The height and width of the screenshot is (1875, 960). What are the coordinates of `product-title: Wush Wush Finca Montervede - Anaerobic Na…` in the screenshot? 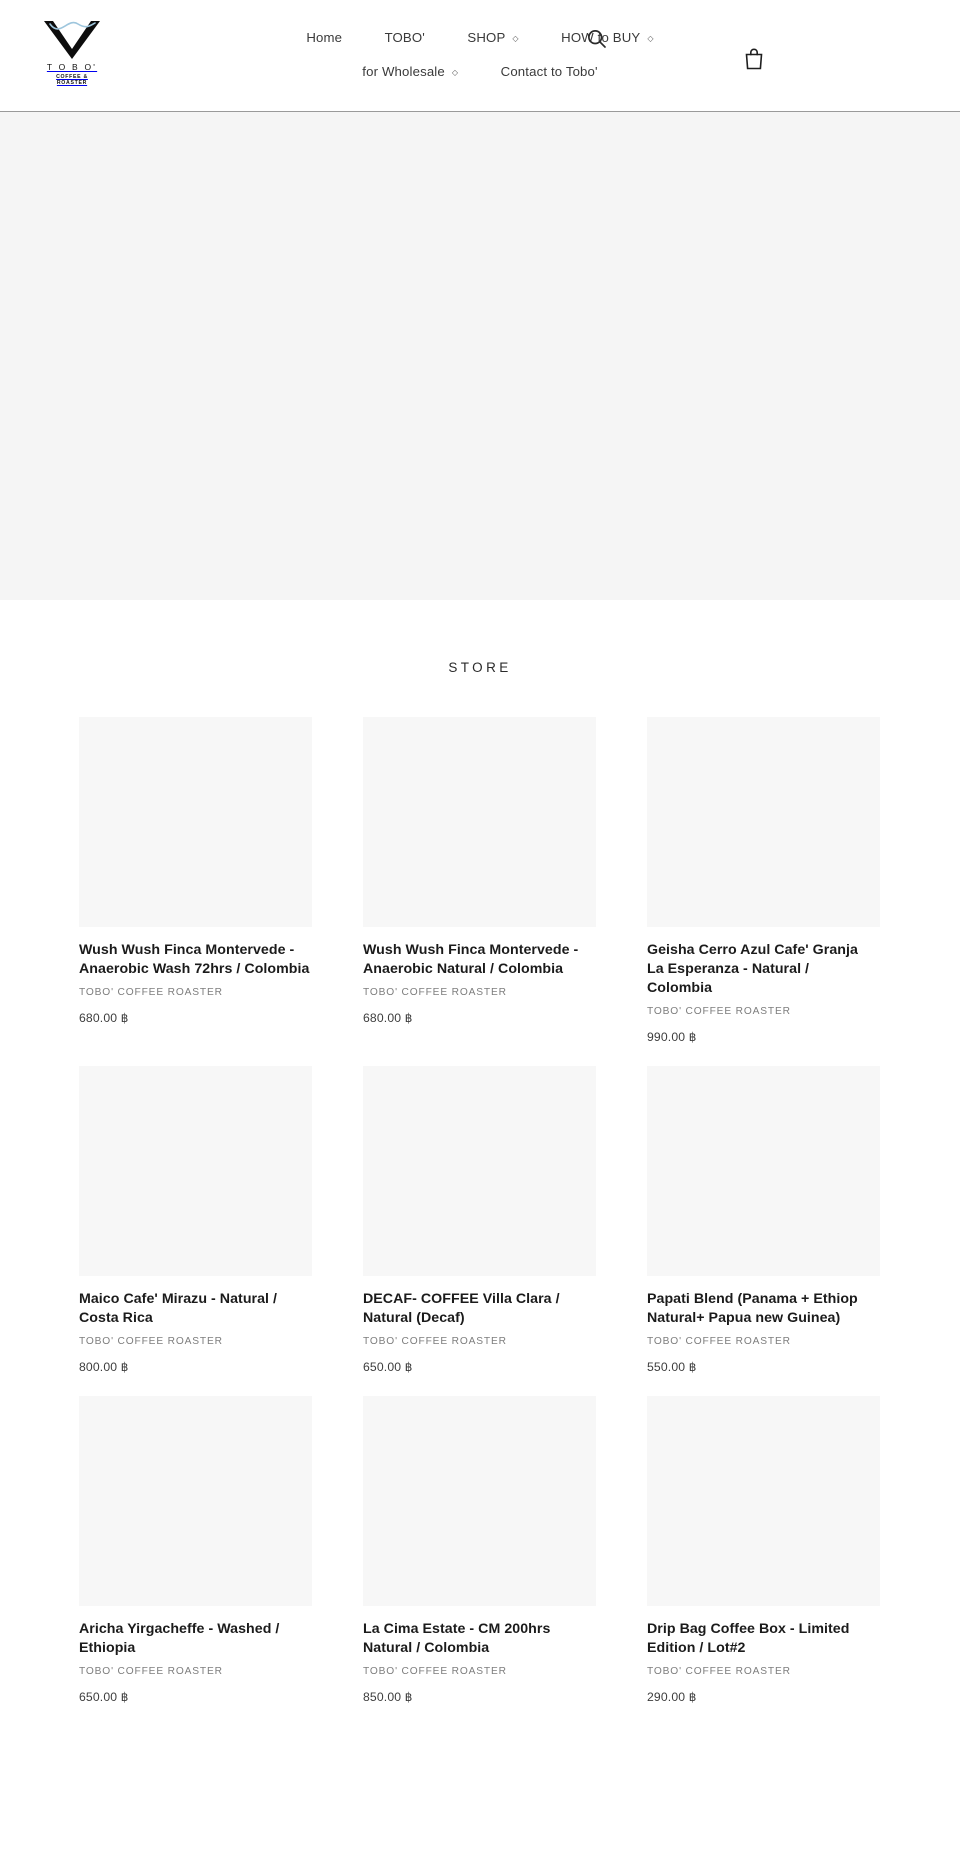 It's located at (479, 960).